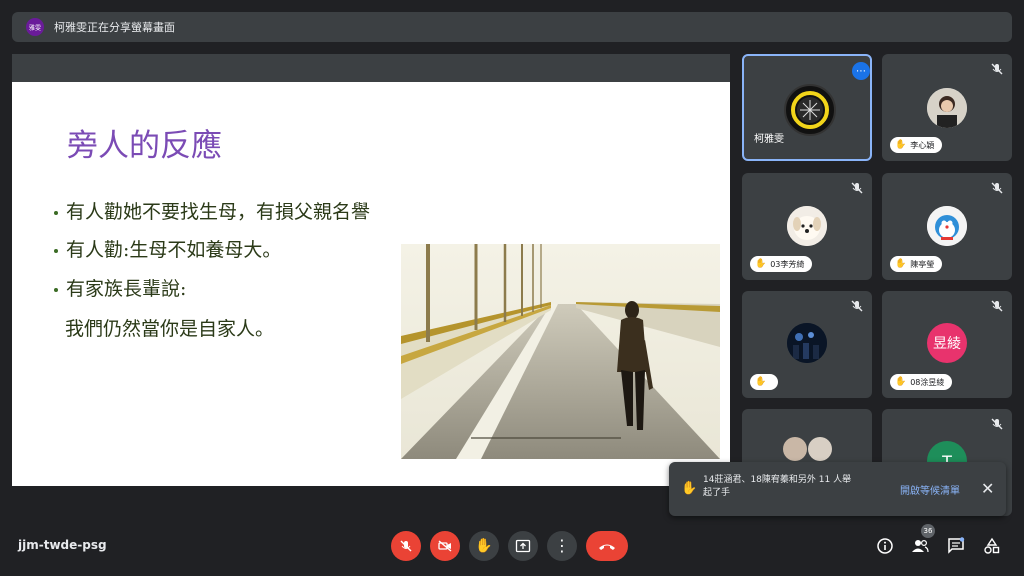 Image resolution: width=1024 pixels, height=576 pixels. Describe the element at coordinates (777, 486) in the screenshot. I see `raised-hands-message: 14莊涵君、18陳宥蓁和另外 11 人舉起了手` at that location.